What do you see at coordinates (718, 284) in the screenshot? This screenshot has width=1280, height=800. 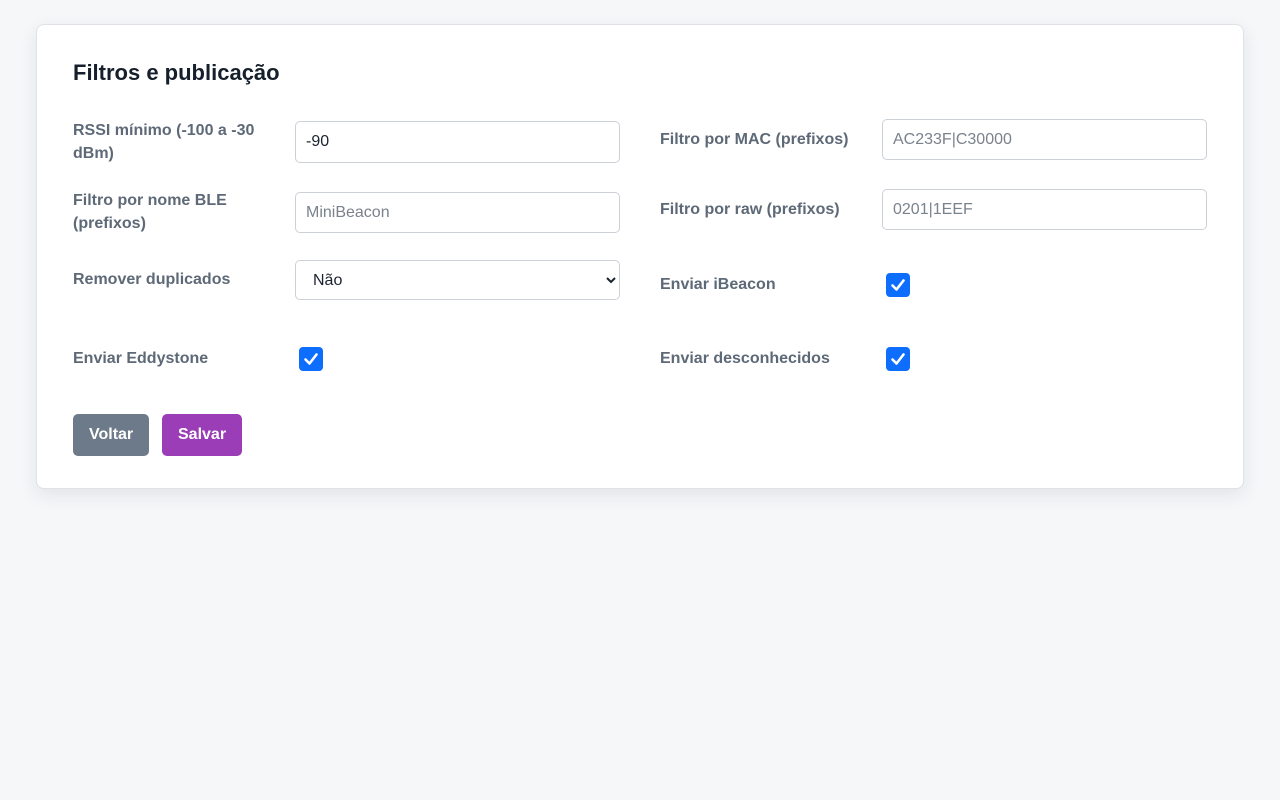 I see `ibeacon-label: Enviar iBeacon` at bounding box center [718, 284].